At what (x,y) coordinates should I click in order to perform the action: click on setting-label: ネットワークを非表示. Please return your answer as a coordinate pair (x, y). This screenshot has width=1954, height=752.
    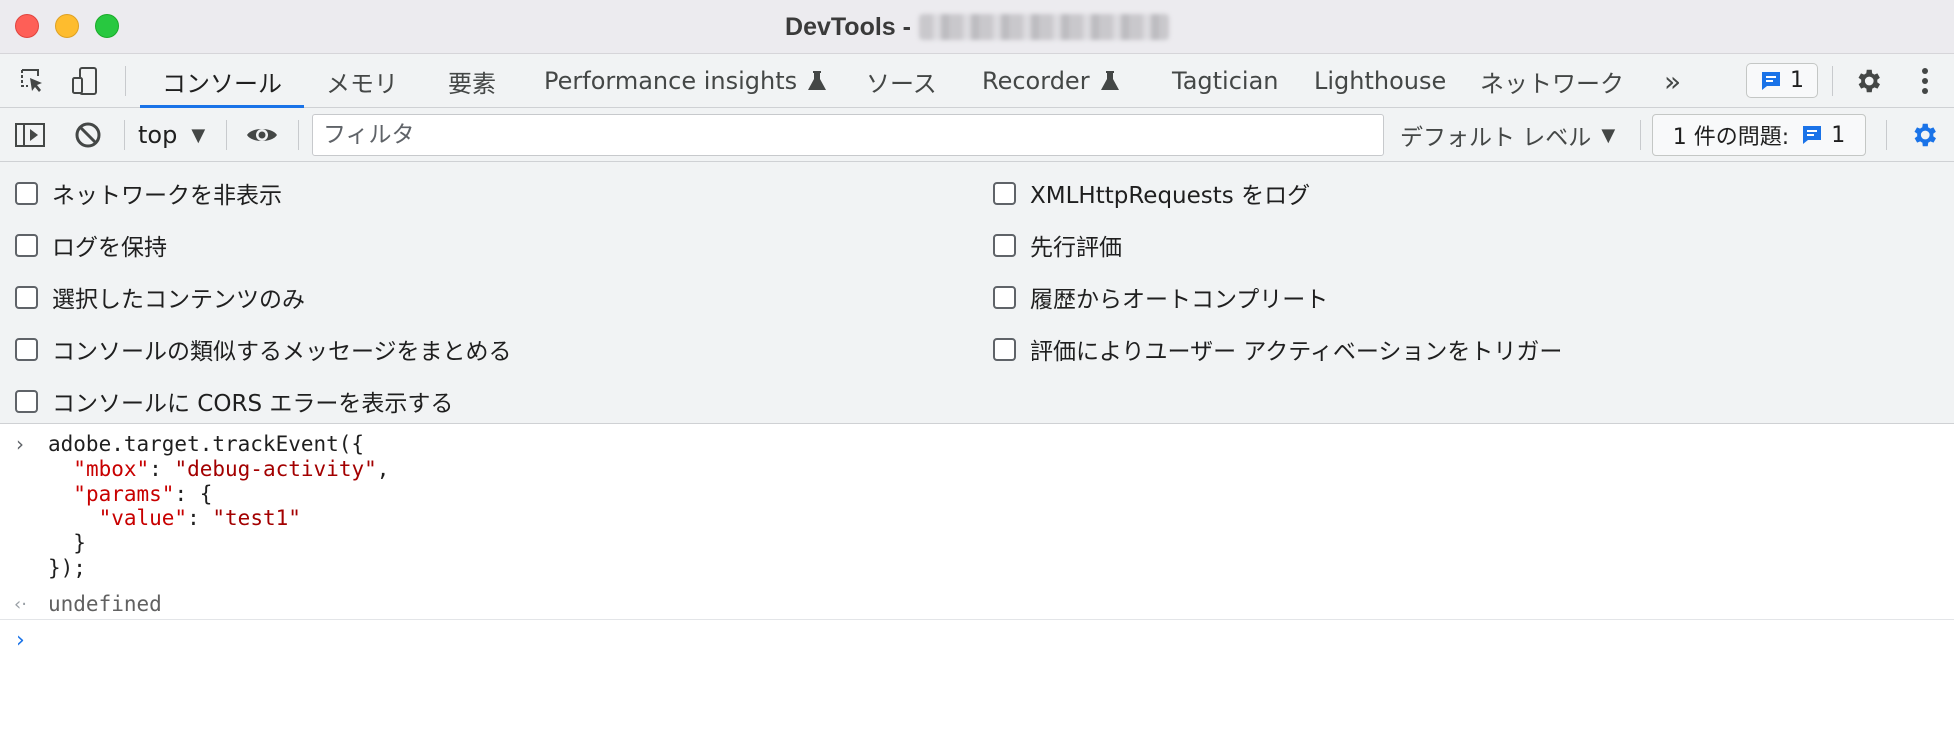
    Looking at the image, I should click on (167, 196).